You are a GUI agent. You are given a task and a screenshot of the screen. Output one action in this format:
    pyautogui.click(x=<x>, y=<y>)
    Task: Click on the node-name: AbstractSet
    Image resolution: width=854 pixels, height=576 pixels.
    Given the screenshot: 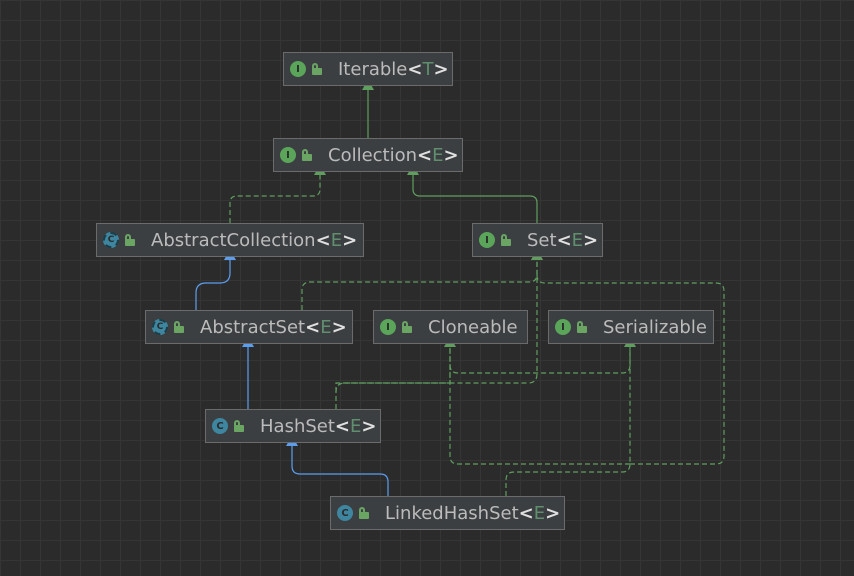 What is the action you would take?
    pyautogui.click(x=253, y=327)
    